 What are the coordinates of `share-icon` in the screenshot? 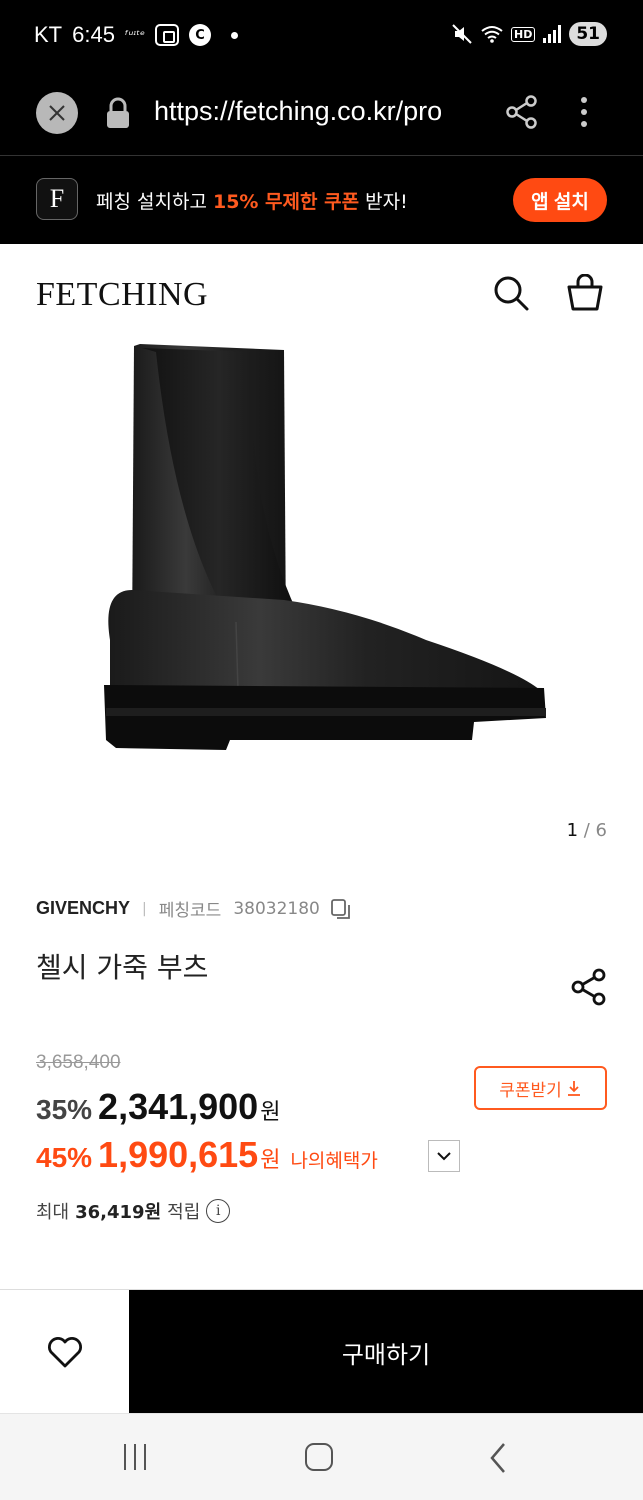 It's located at (522, 112).